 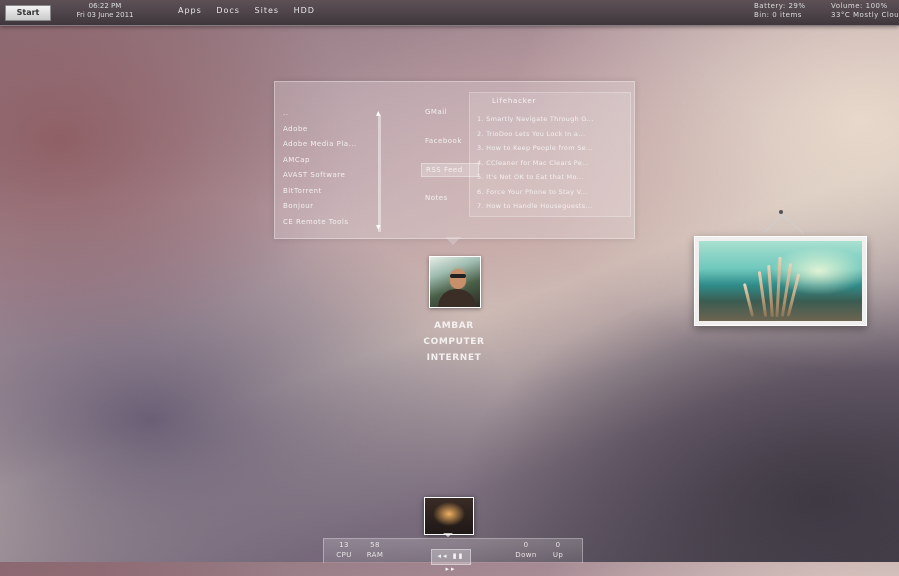 I want to click on frame-string-right, so click(x=792, y=223).